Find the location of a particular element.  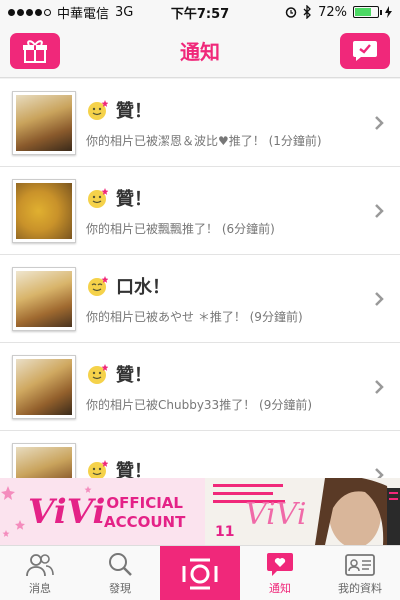

profile-card-icon is located at coordinates (360, 565).